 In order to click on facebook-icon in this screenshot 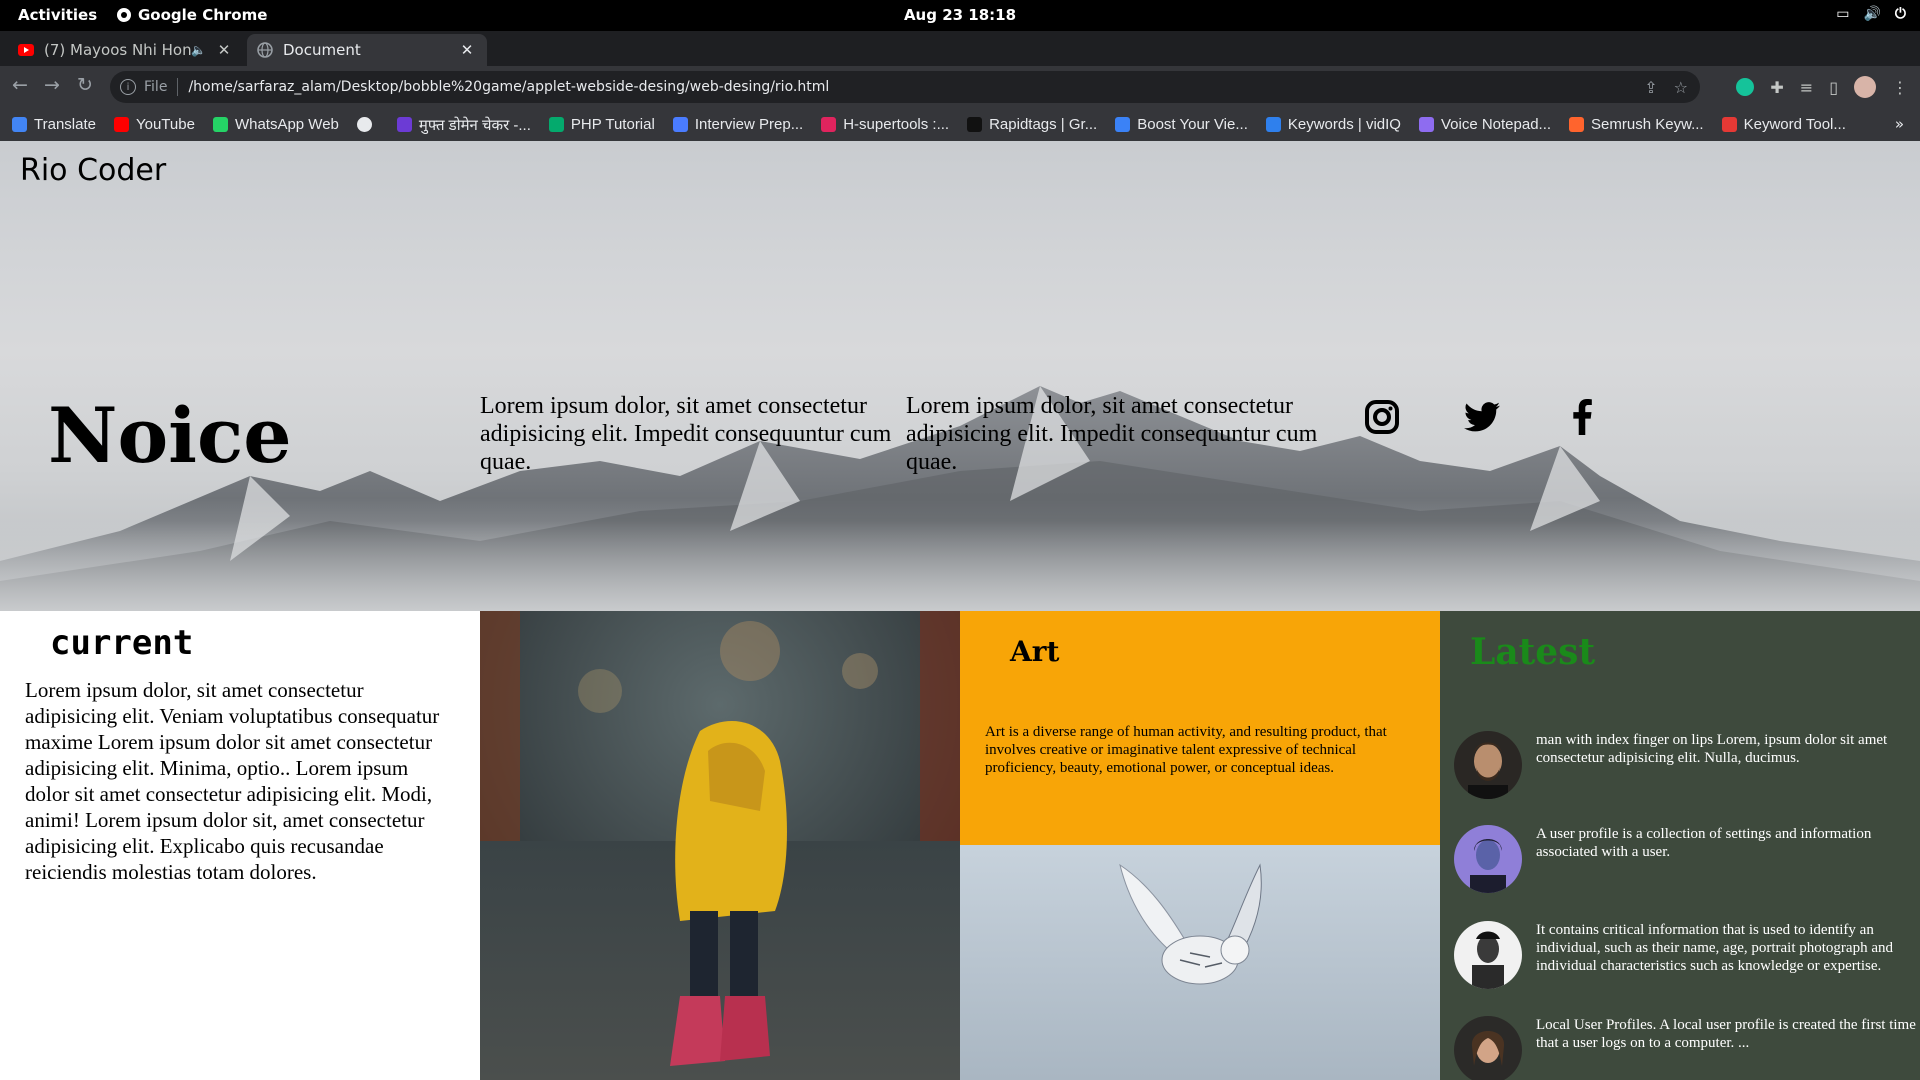, I will do `click(1582, 417)`.